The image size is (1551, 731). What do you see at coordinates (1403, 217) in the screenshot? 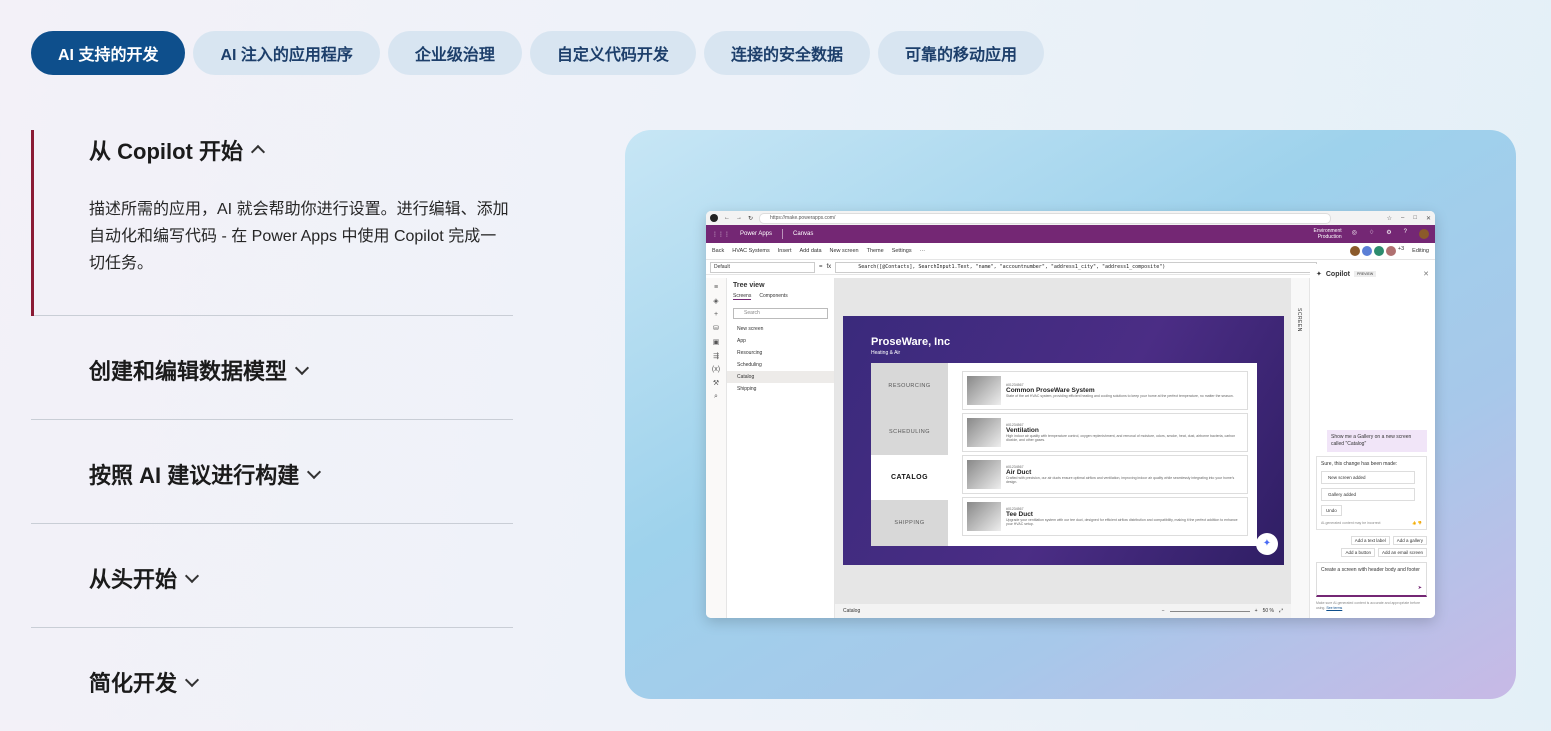
I see `minimize-icon: –` at bounding box center [1403, 217].